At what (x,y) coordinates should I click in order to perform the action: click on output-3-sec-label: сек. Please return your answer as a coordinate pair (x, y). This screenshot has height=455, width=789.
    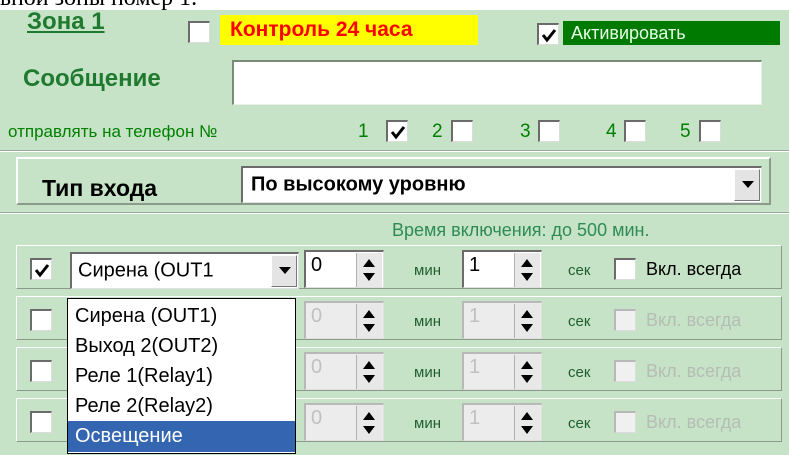
    Looking at the image, I should click on (579, 372).